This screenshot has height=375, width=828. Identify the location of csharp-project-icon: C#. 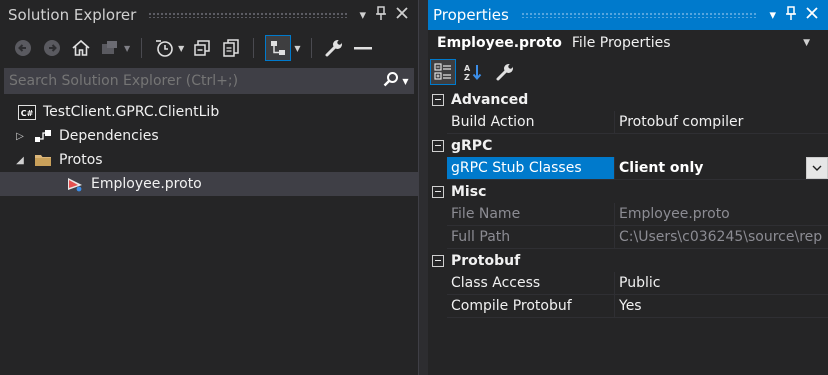
(27, 112).